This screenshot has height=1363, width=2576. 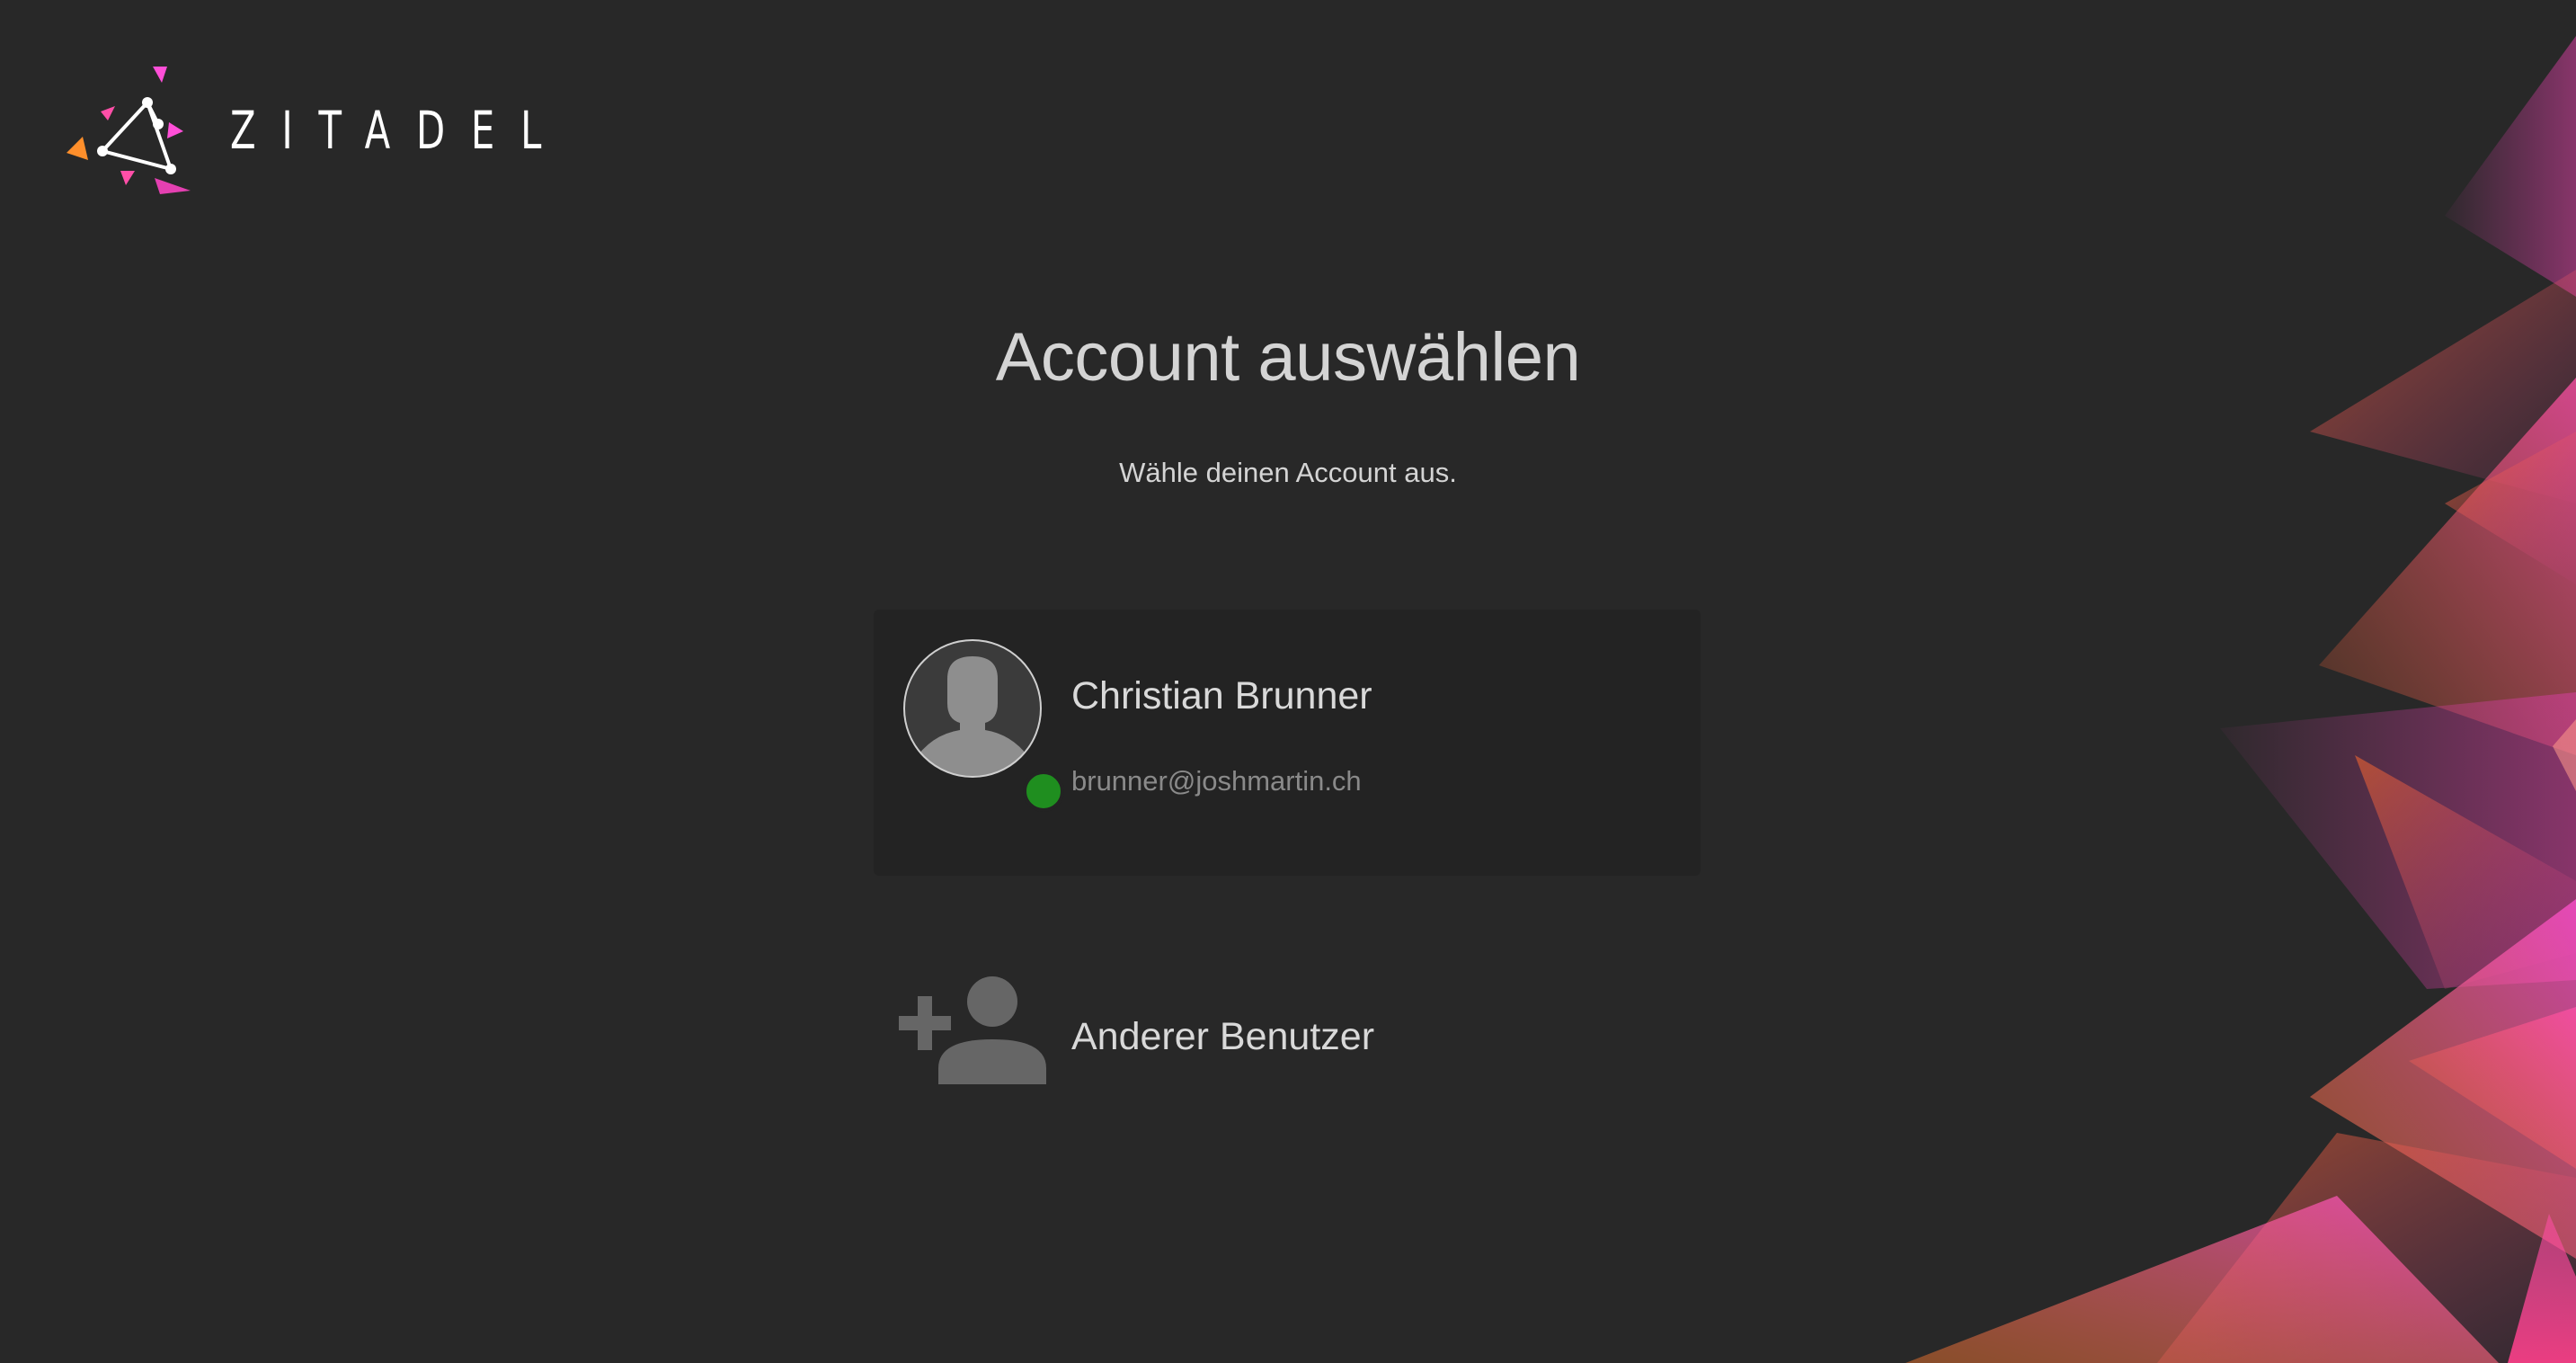 What do you see at coordinates (129, 130) in the screenshot?
I see `zitadel-logo-mark-icon` at bounding box center [129, 130].